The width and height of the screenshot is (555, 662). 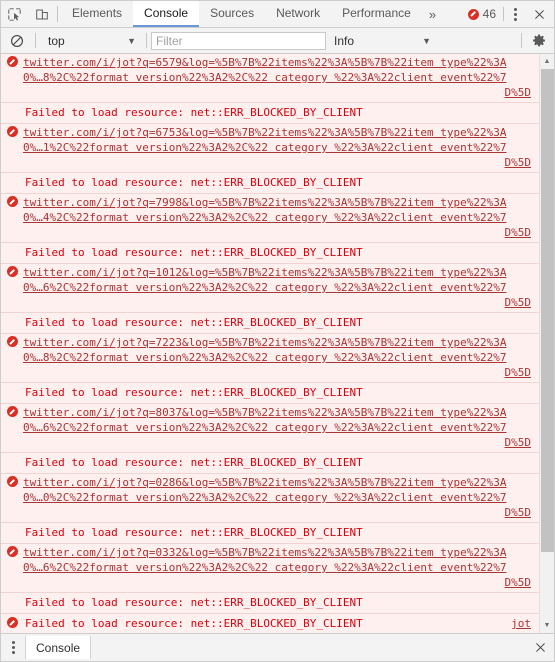 I want to click on log-level-label: Info, so click(x=344, y=40).